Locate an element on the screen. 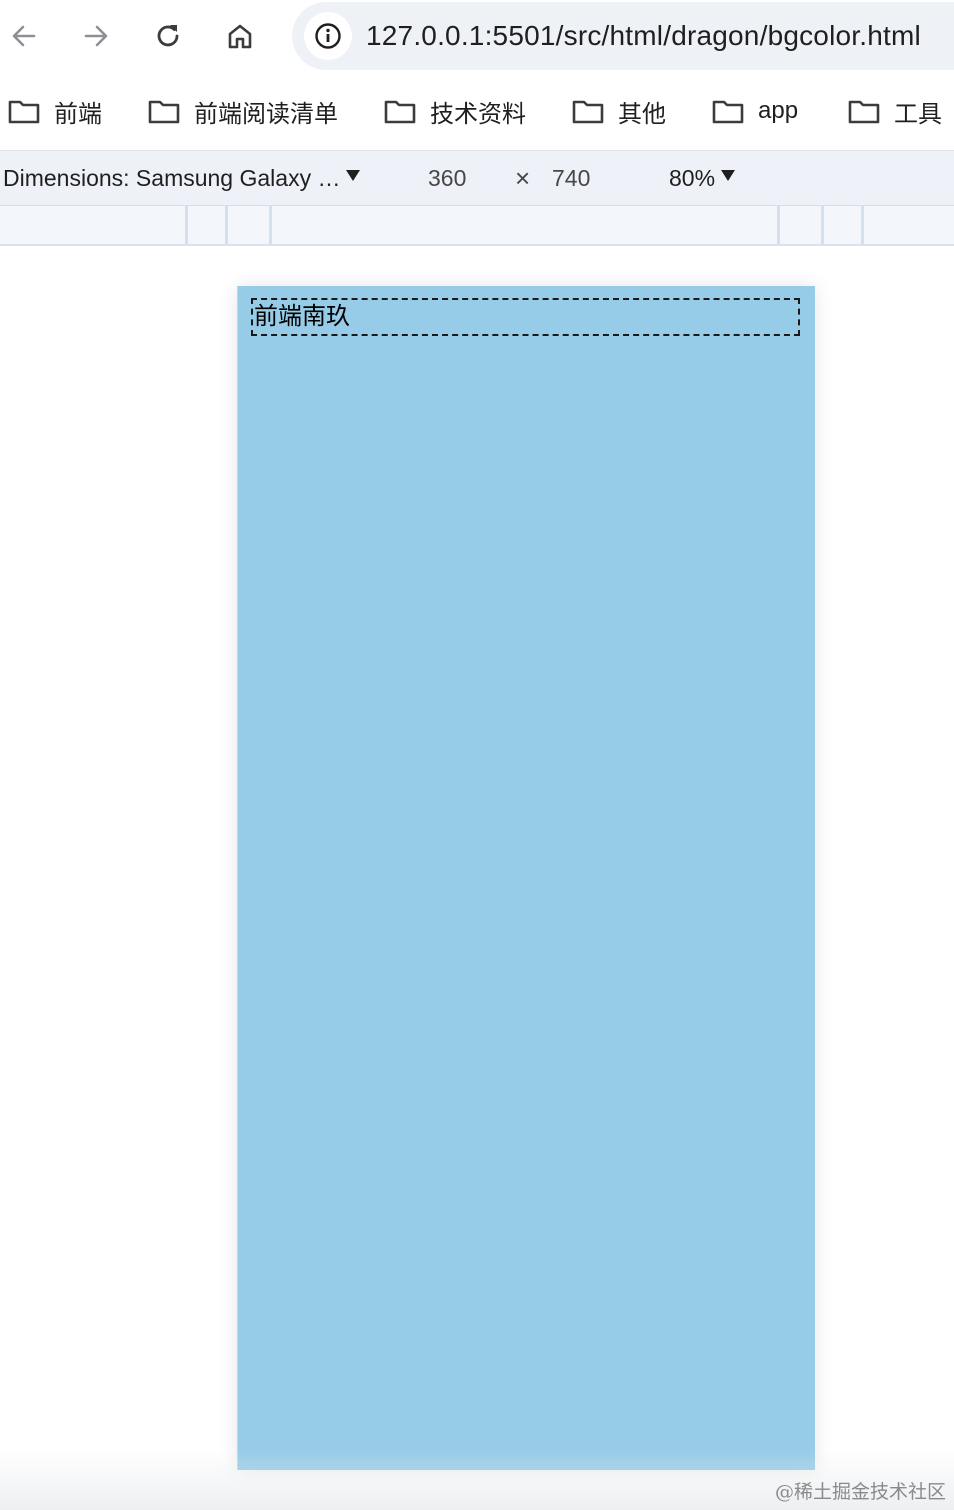  bookmark-folder: 前端阅读清单 is located at coordinates (243, 111).